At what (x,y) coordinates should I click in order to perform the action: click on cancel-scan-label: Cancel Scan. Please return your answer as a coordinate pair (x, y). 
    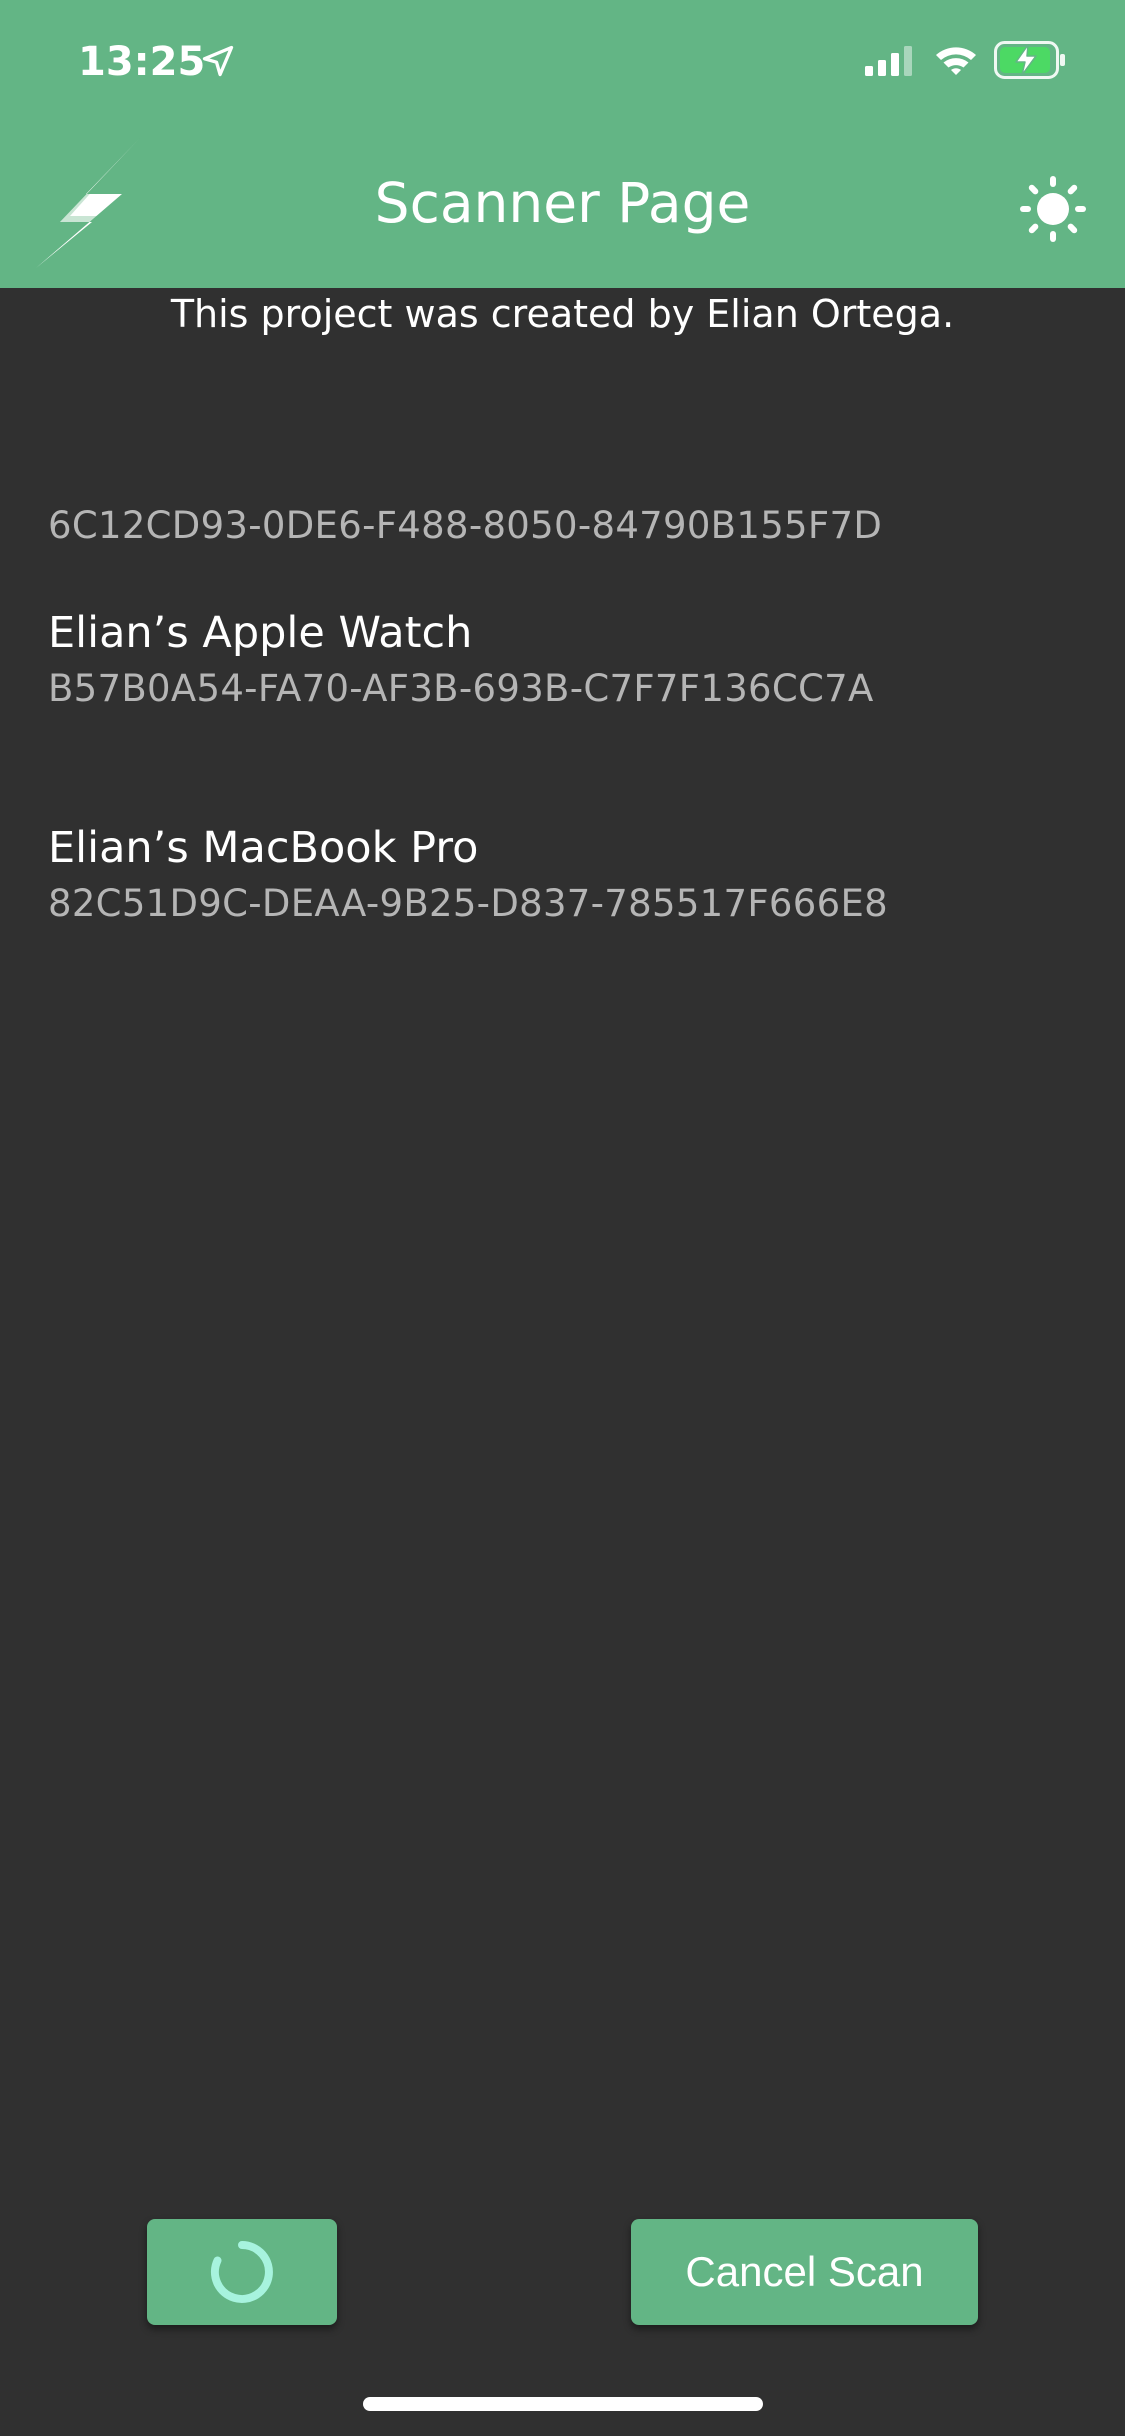
    Looking at the image, I should click on (804, 2271).